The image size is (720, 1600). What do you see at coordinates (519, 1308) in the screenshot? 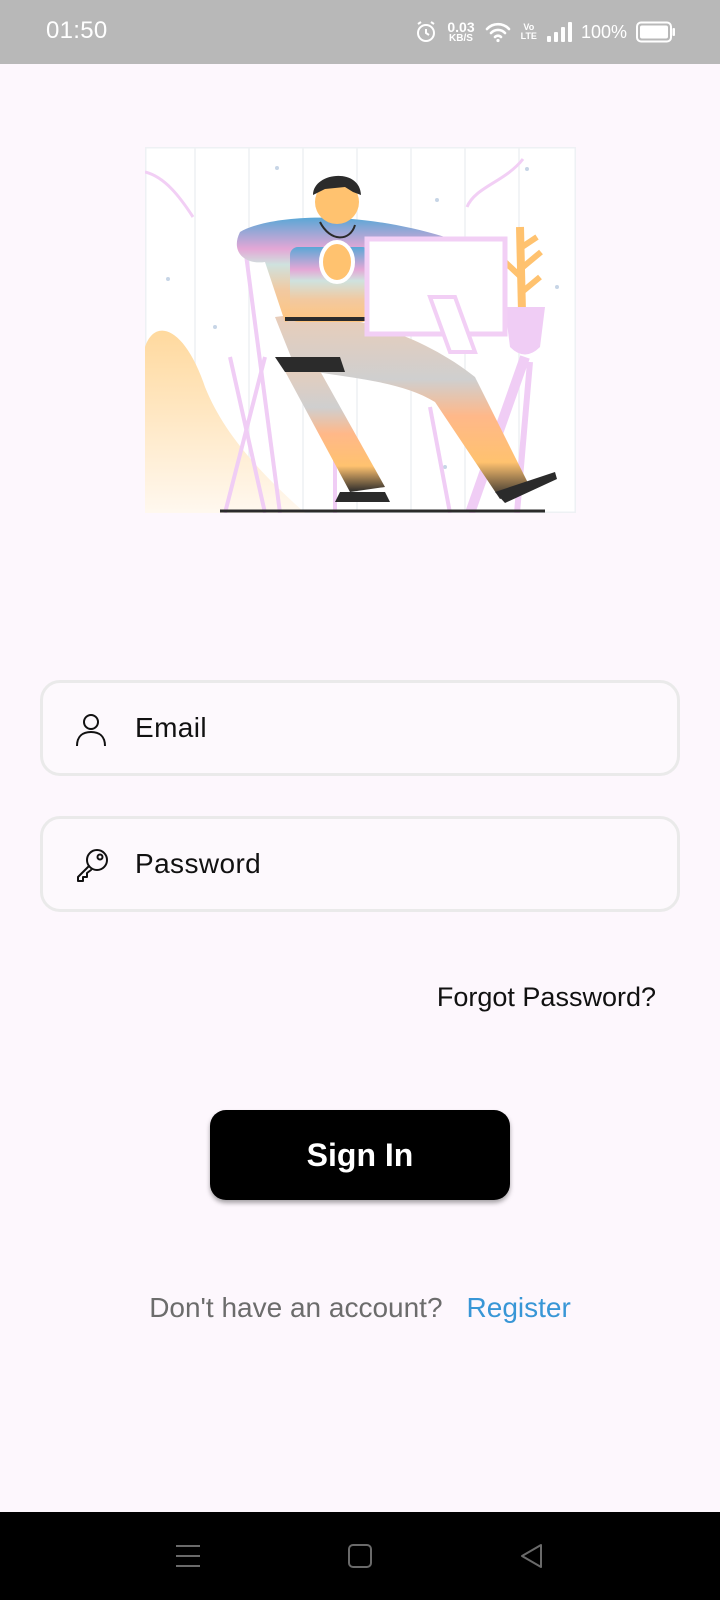
I see `register-link: Register` at bounding box center [519, 1308].